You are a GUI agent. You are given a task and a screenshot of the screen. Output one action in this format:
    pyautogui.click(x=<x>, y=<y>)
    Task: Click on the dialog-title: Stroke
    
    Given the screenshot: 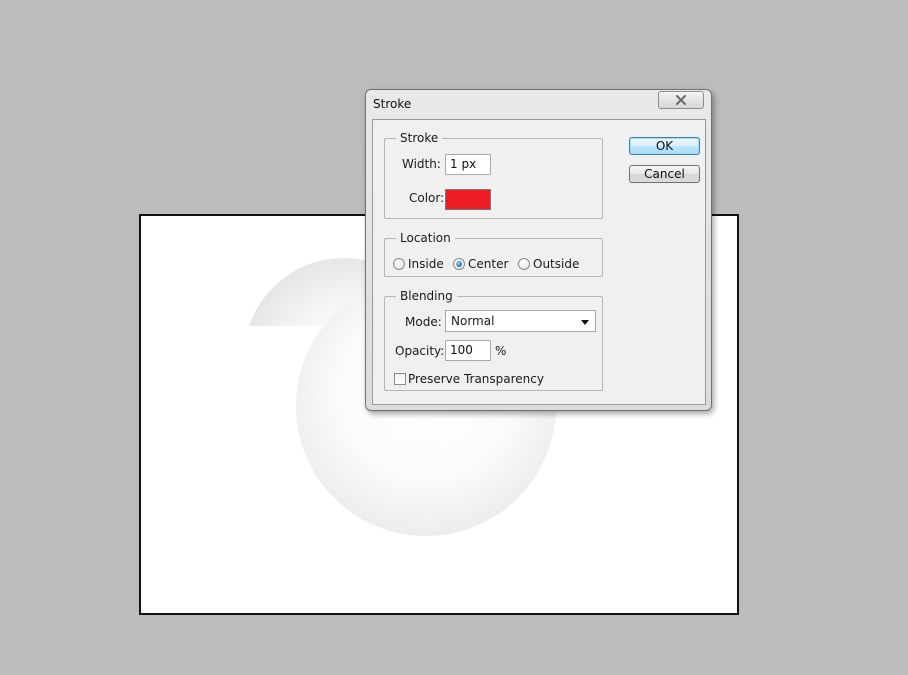 What is the action you would take?
    pyautogui.click(x=392, y=104)
    